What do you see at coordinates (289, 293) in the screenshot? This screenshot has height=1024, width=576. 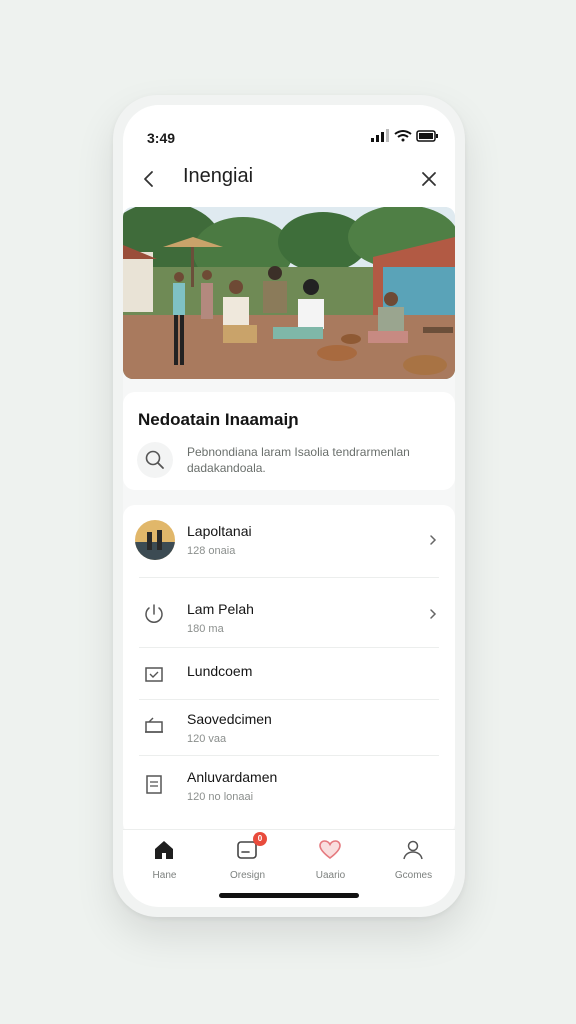 I see `hero-photo` at bounding box center [289, 293].